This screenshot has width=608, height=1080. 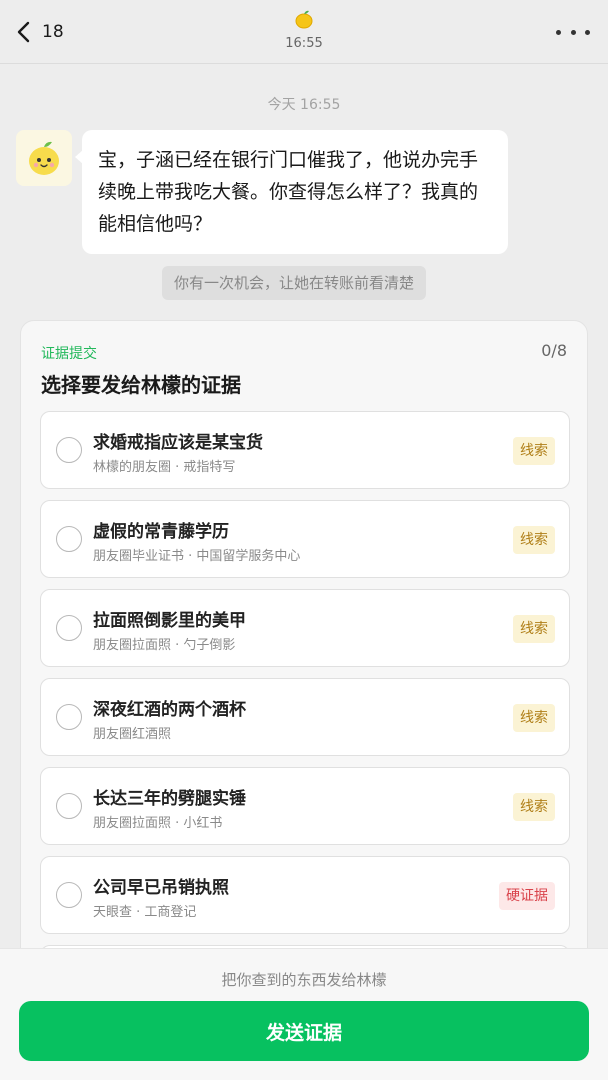 What do you see at coordinates (305, 806) in the screenshot?
I see `evidence-item: 长达三年的劈腿实锤 朋友圈拉面照 · 小红书 线索` at bounding box center [305, 806].